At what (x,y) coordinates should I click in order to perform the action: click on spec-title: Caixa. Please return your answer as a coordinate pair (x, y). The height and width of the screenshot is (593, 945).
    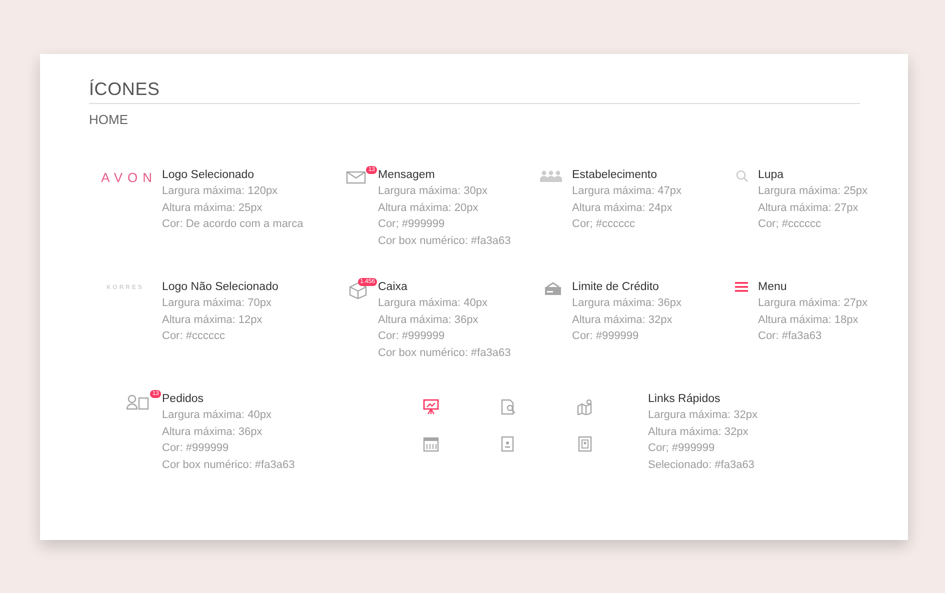
    Looking at the image, I should click on (393, 287).